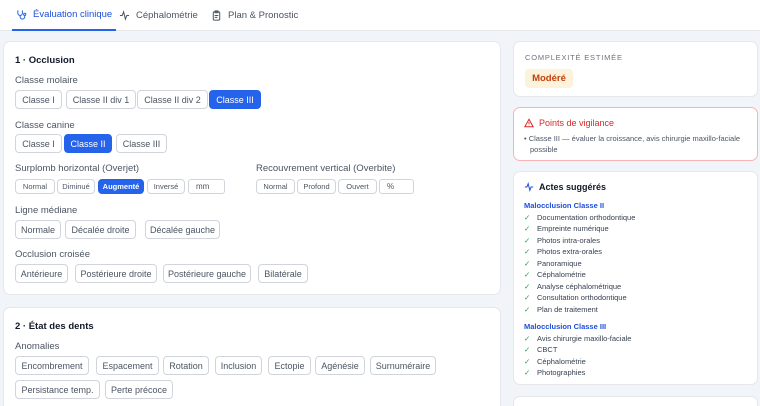 This screenshot has height=406, width=760. Describe the element at coordinates (206, 186) in the screenshot. I see `overjet-mm-input: mm` at that location.